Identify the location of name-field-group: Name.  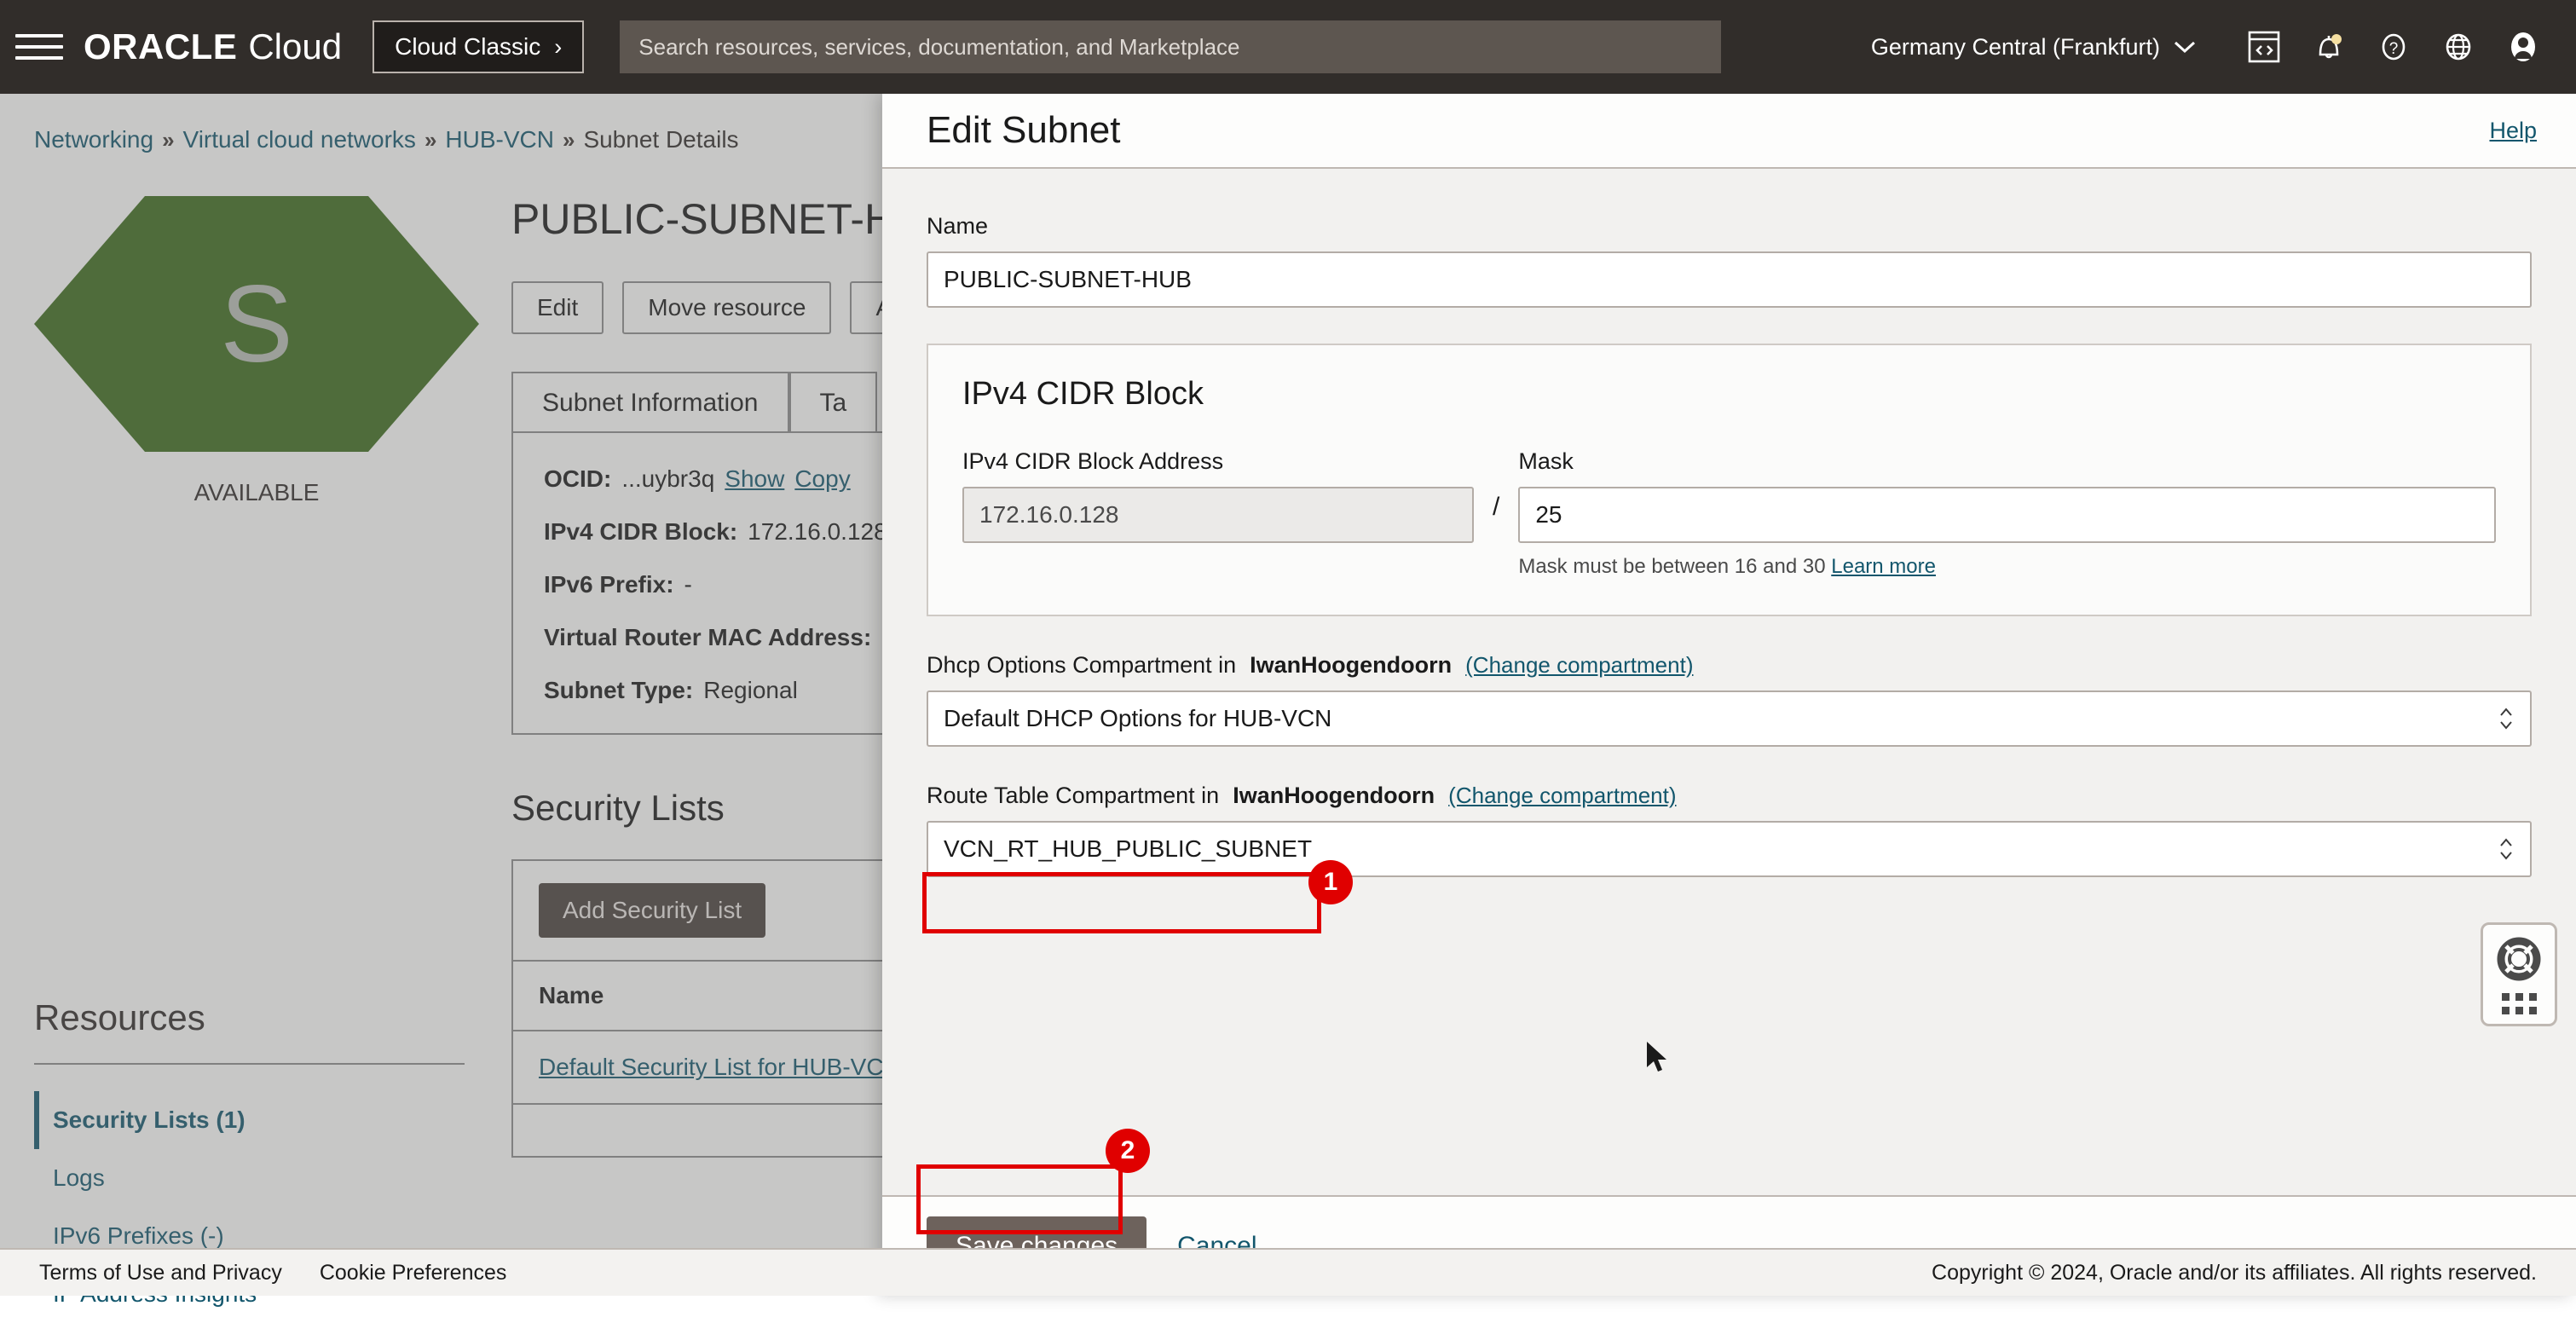
(1729, 260).